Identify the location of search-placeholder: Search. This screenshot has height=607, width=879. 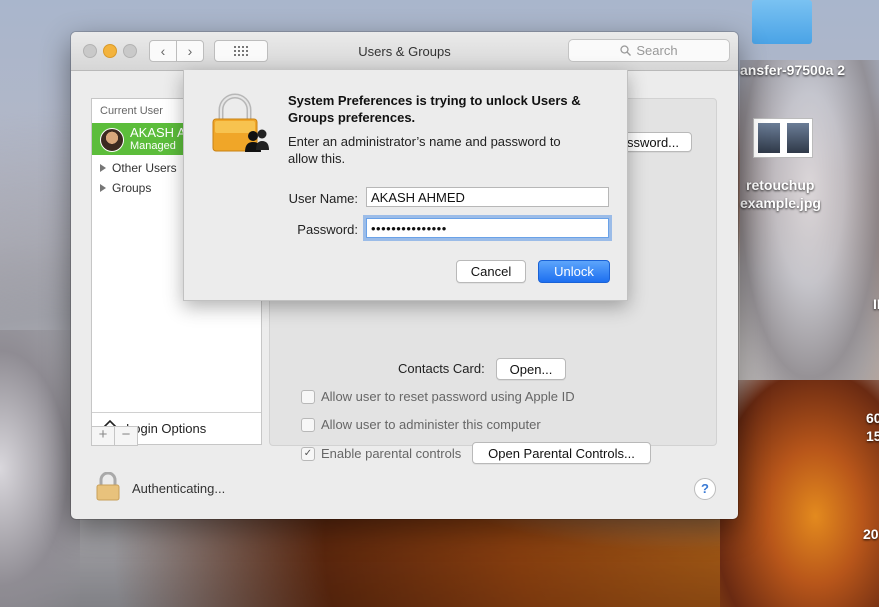
(657, 50).